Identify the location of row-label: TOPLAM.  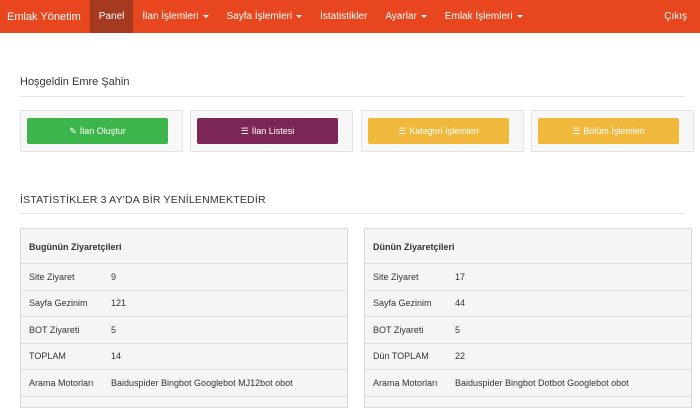
(47, 356).